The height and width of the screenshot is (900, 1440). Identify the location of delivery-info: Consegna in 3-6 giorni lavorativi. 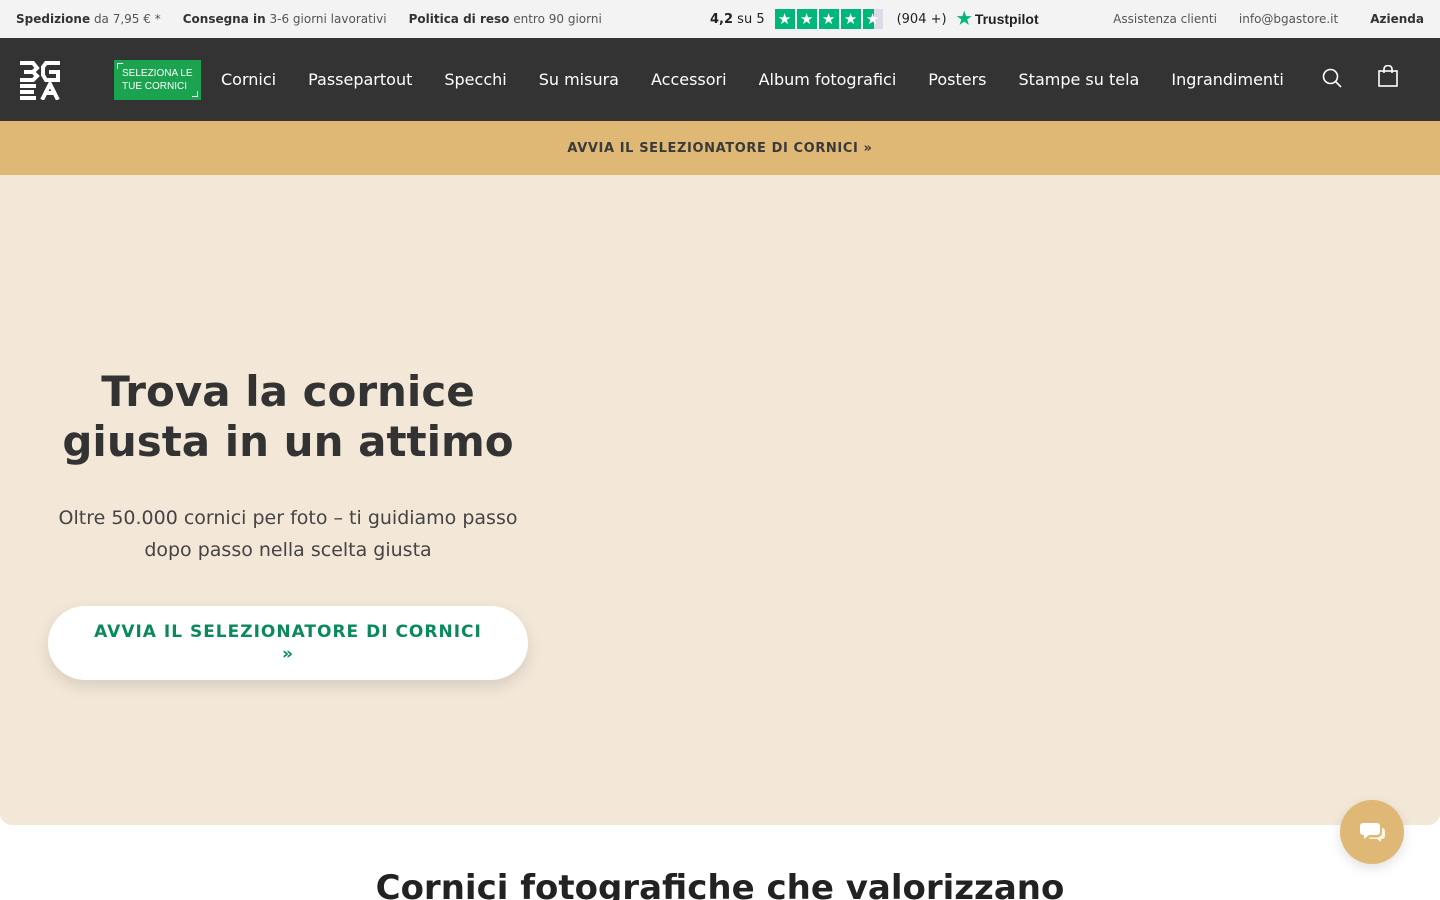
(285, 19).